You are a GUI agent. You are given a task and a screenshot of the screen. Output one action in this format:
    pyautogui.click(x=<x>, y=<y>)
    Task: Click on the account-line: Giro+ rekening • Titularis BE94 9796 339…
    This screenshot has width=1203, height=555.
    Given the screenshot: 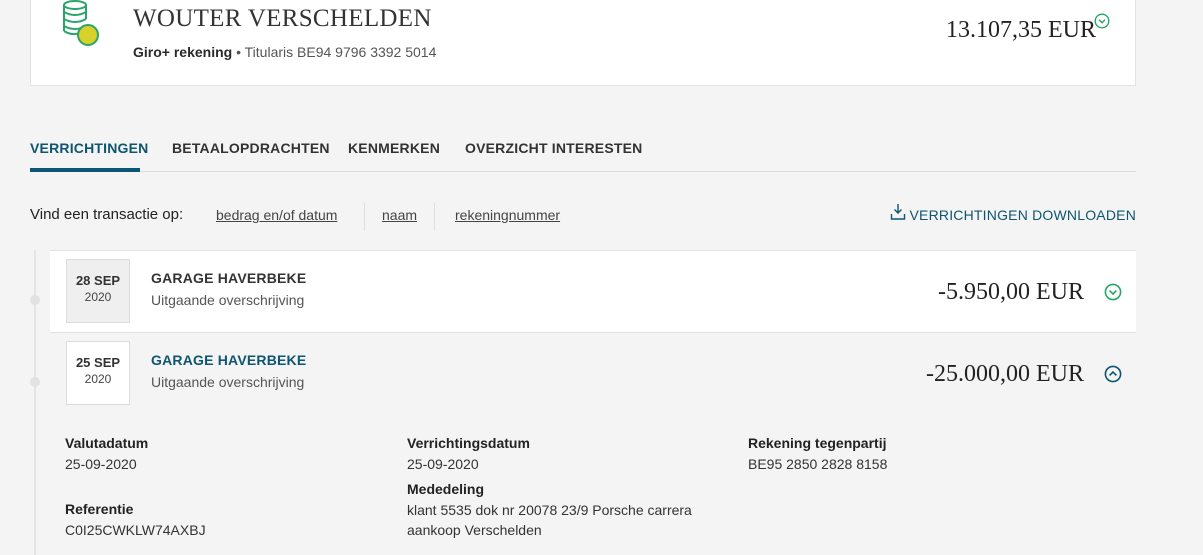 What is the action you would take?
    pyautogui.click(x=284, y=52)
    